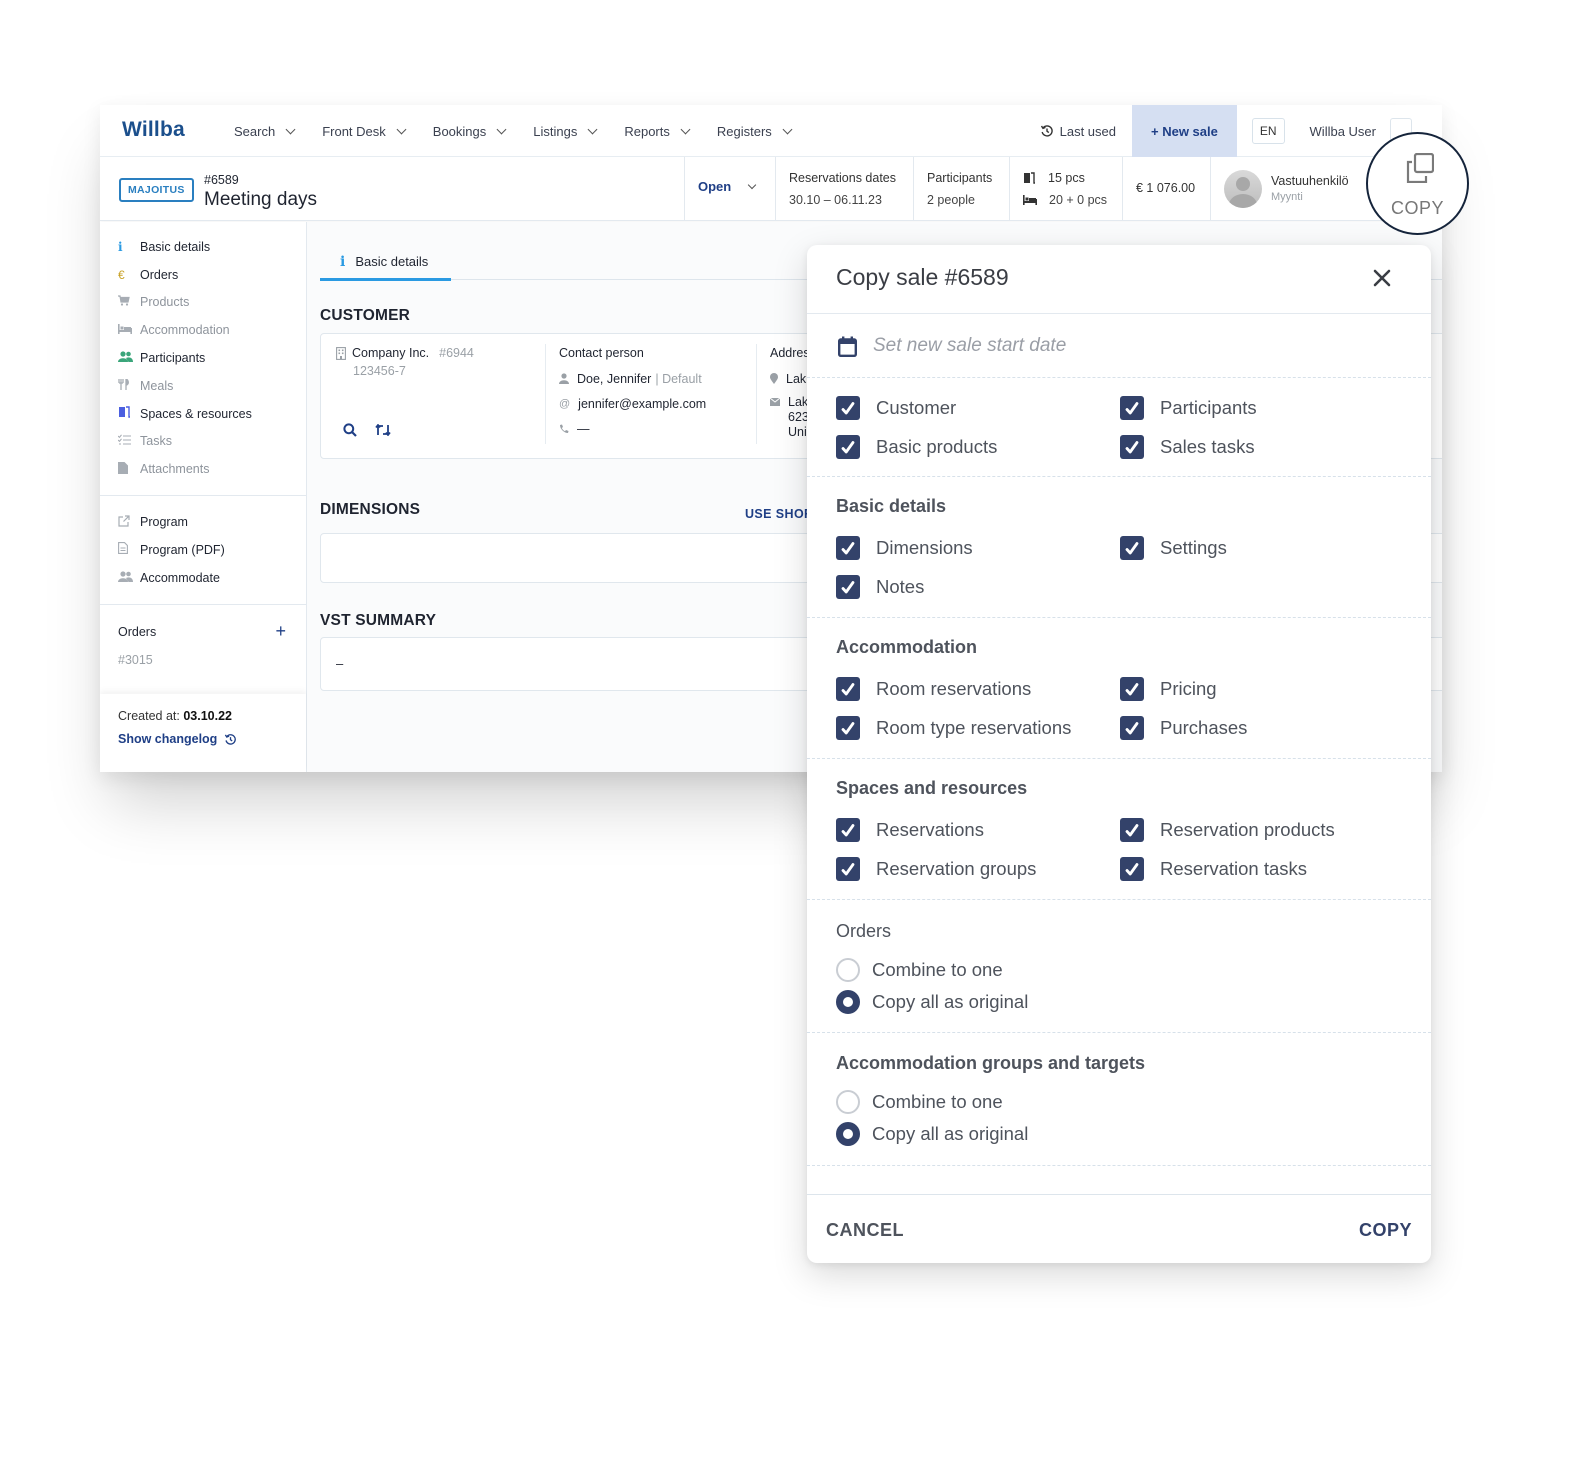  What do you see at coordinates (932, 1002) in the screenshot?
I see `radio-orders-copy-original: Copy all as original` at bounding box center [932, 1002].